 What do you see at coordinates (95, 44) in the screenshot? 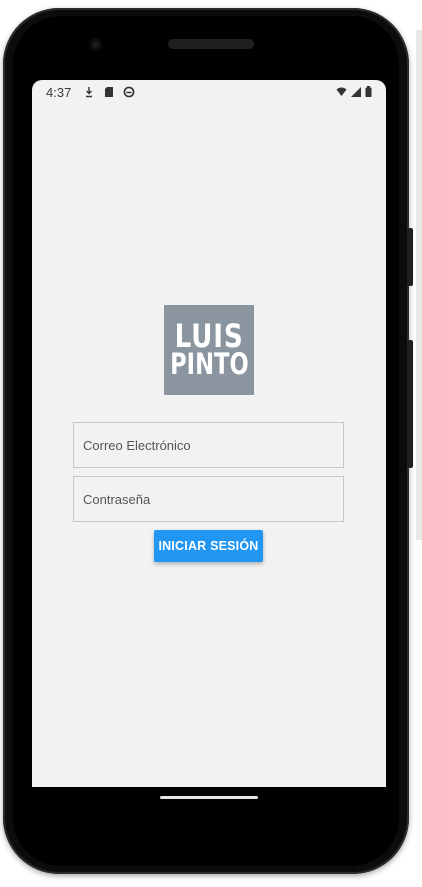
I see `front-camera` at bounding box center [95, 44].